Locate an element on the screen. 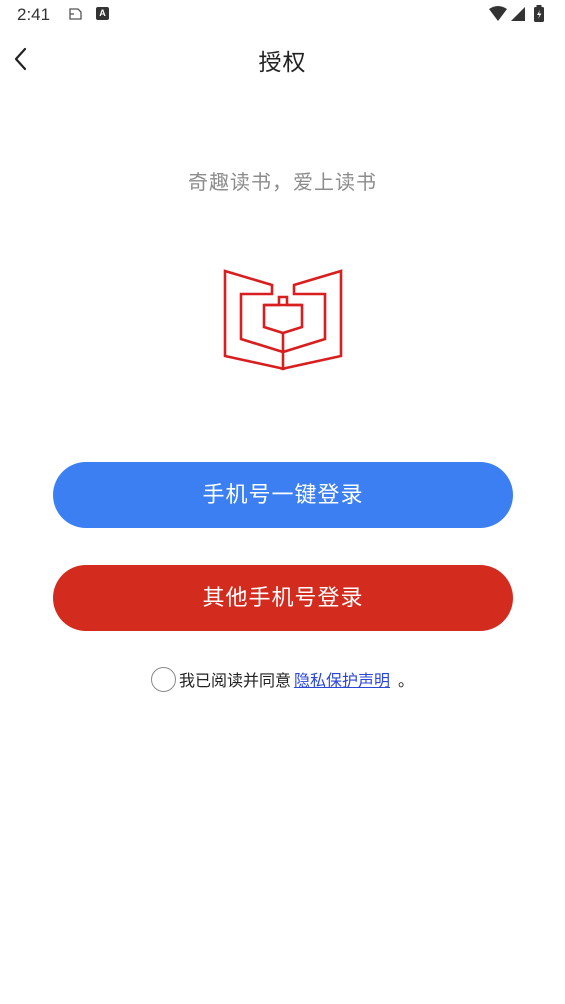 Image resolution: width=565 pixels, height=1004 pixels. status-right-icons is located at coordinates (516, 13).